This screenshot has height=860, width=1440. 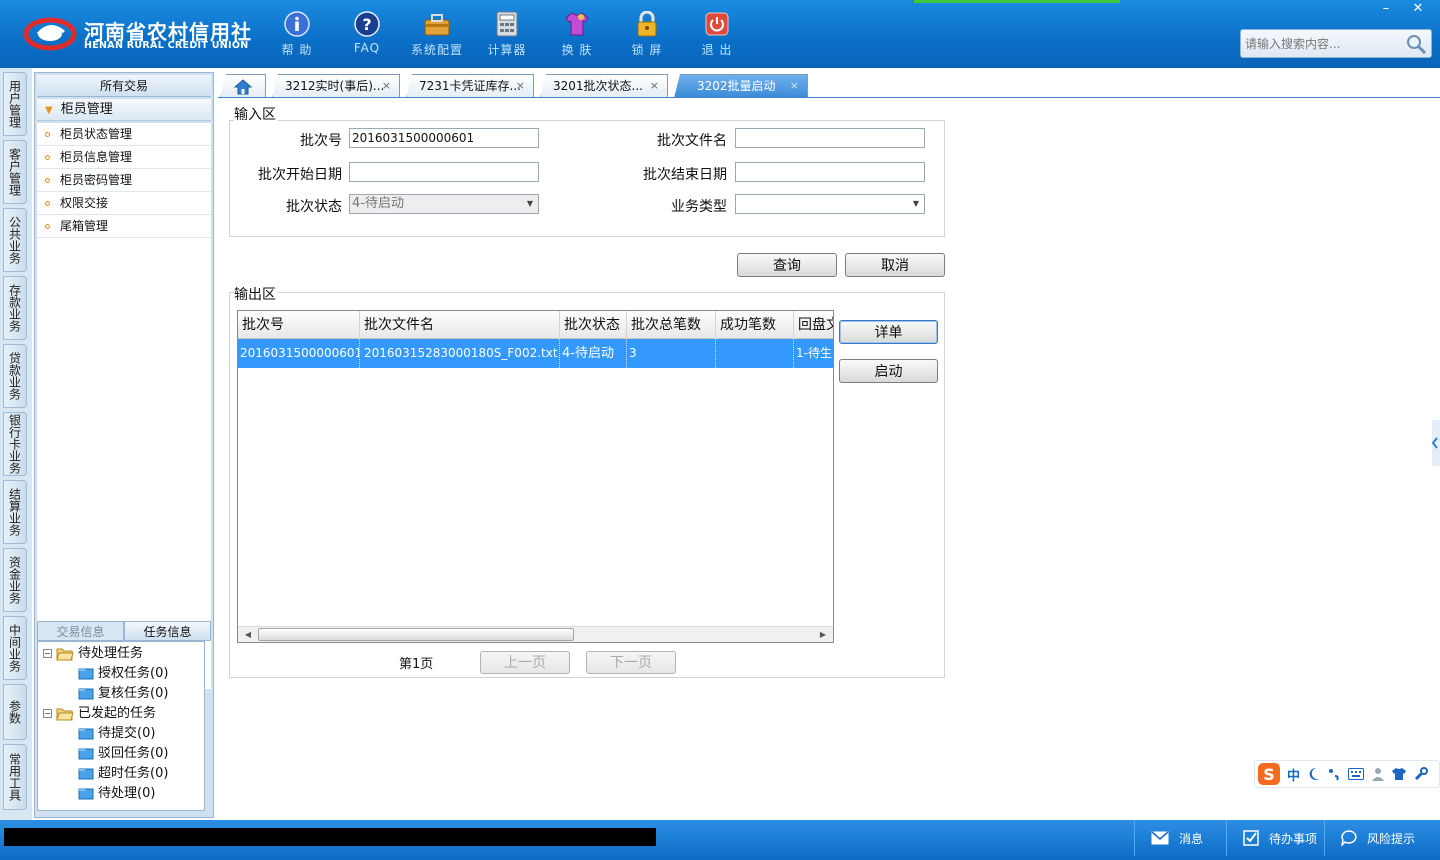 What do you see at coordinates (15, 172) in the screenshot?
I see `vnav-customer-mgmt: 客户管理` at bounding box center [15, 172].